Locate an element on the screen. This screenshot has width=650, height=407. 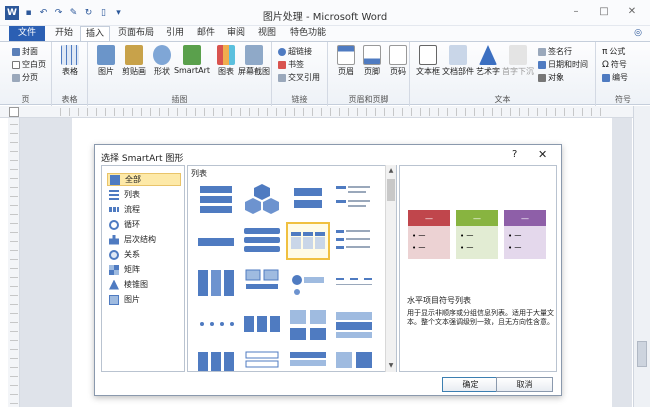
preview-layout-name: 水平项目符号列表 is located at coordinates (439, 300).